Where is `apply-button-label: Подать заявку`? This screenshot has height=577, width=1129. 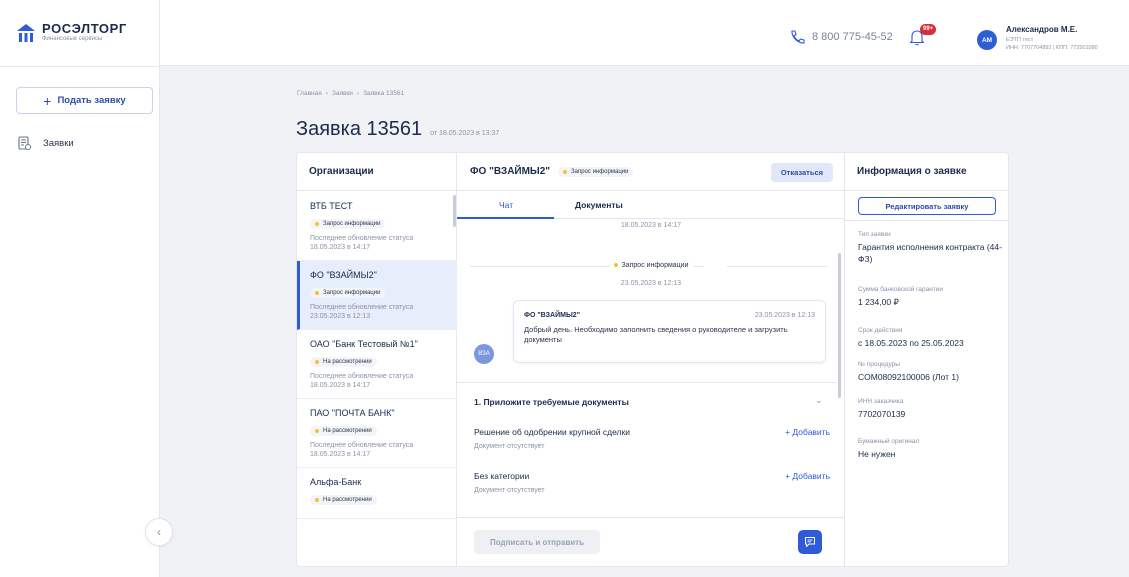 apply-button-label: Подать заявку is located at coordinates (91, 100).